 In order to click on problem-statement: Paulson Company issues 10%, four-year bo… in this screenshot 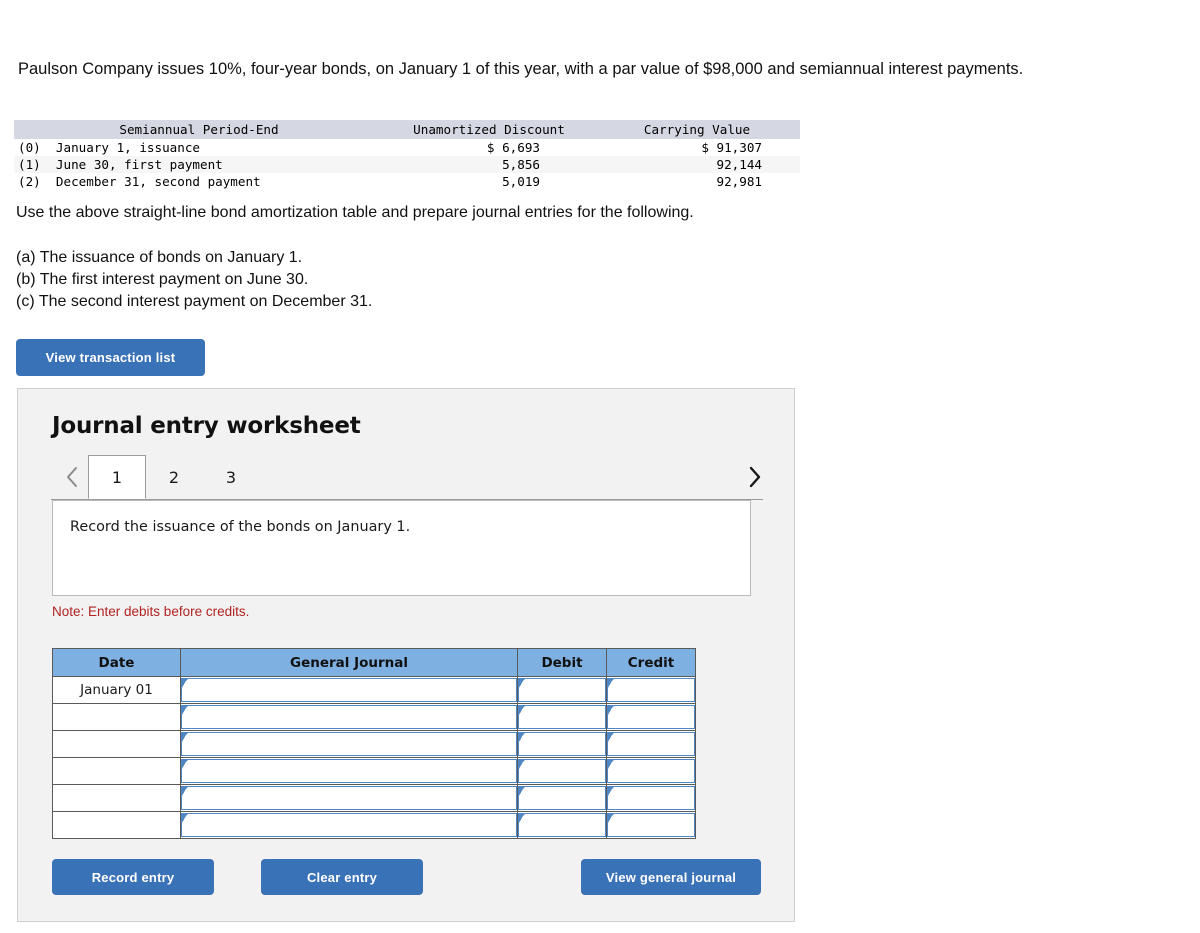, I will do `click(521, 69)`.